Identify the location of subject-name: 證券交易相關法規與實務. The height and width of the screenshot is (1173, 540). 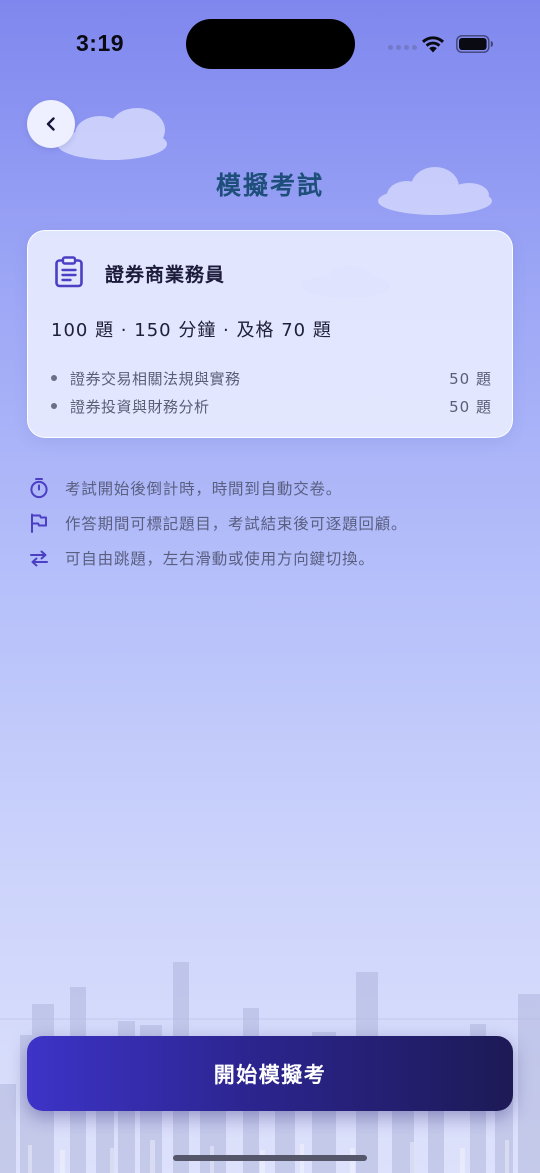
(155, 378).